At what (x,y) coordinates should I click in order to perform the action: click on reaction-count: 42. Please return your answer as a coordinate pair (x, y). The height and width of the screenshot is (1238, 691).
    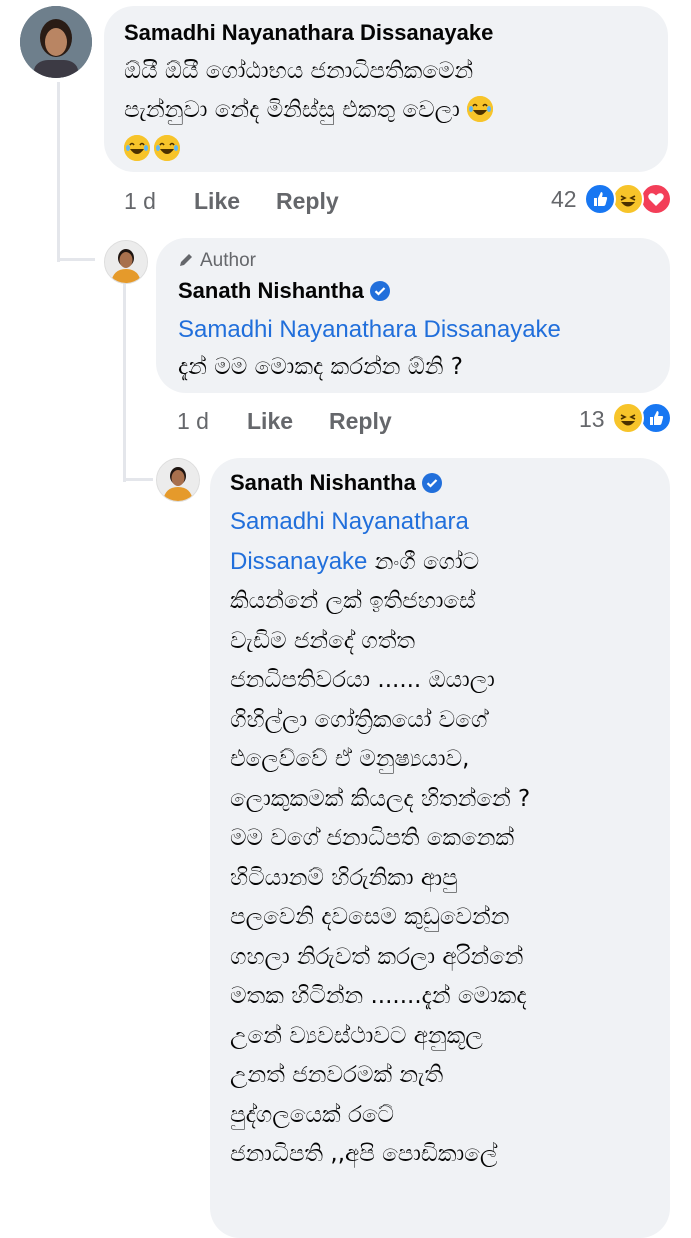
    Looking at the image, I should click on (564, 199).